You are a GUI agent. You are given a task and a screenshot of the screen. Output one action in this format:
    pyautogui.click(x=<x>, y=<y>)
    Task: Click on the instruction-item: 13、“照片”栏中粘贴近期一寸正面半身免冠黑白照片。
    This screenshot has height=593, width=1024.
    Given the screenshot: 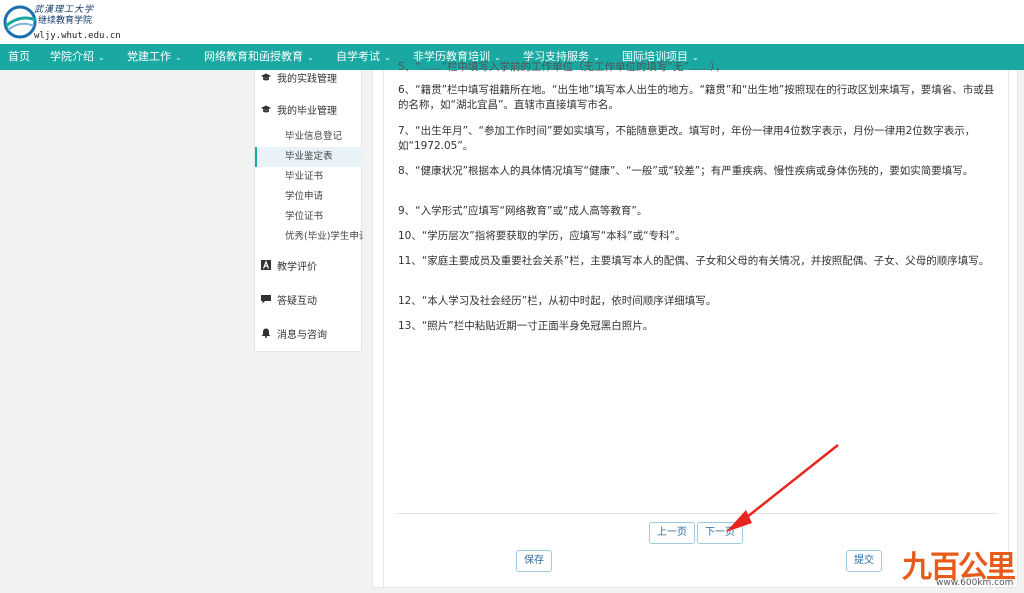 What is the action you would take?
    pyautogui.click(x=526, y=326)
    